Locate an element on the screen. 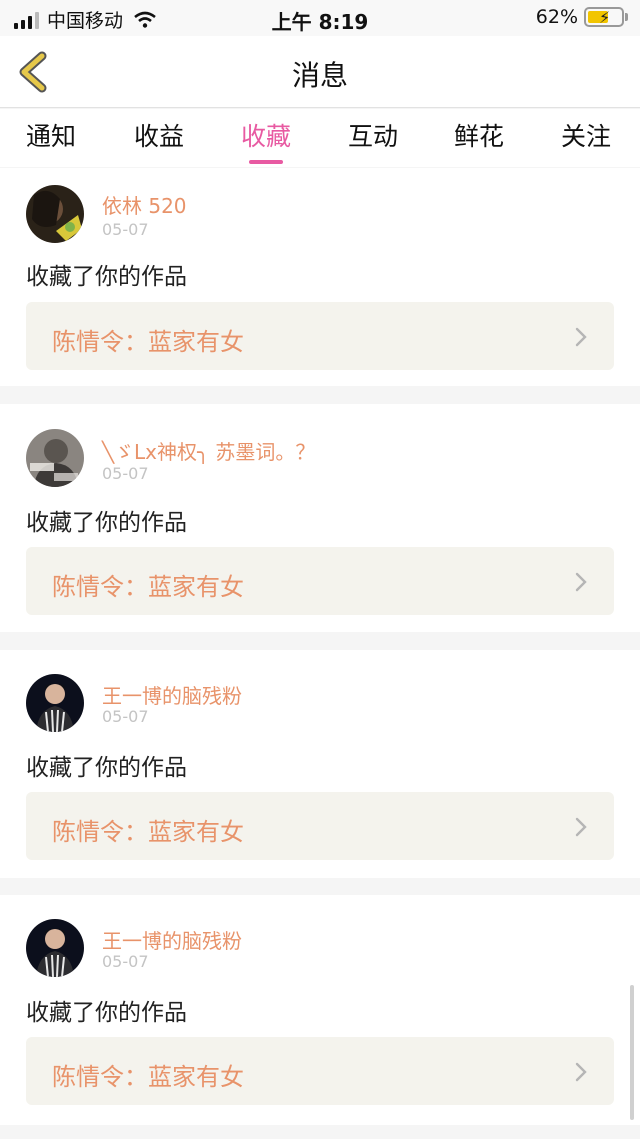 The width and height of the screenshot is (640, 1139). tab-label: 通知 is located at coordinates (50, 136).